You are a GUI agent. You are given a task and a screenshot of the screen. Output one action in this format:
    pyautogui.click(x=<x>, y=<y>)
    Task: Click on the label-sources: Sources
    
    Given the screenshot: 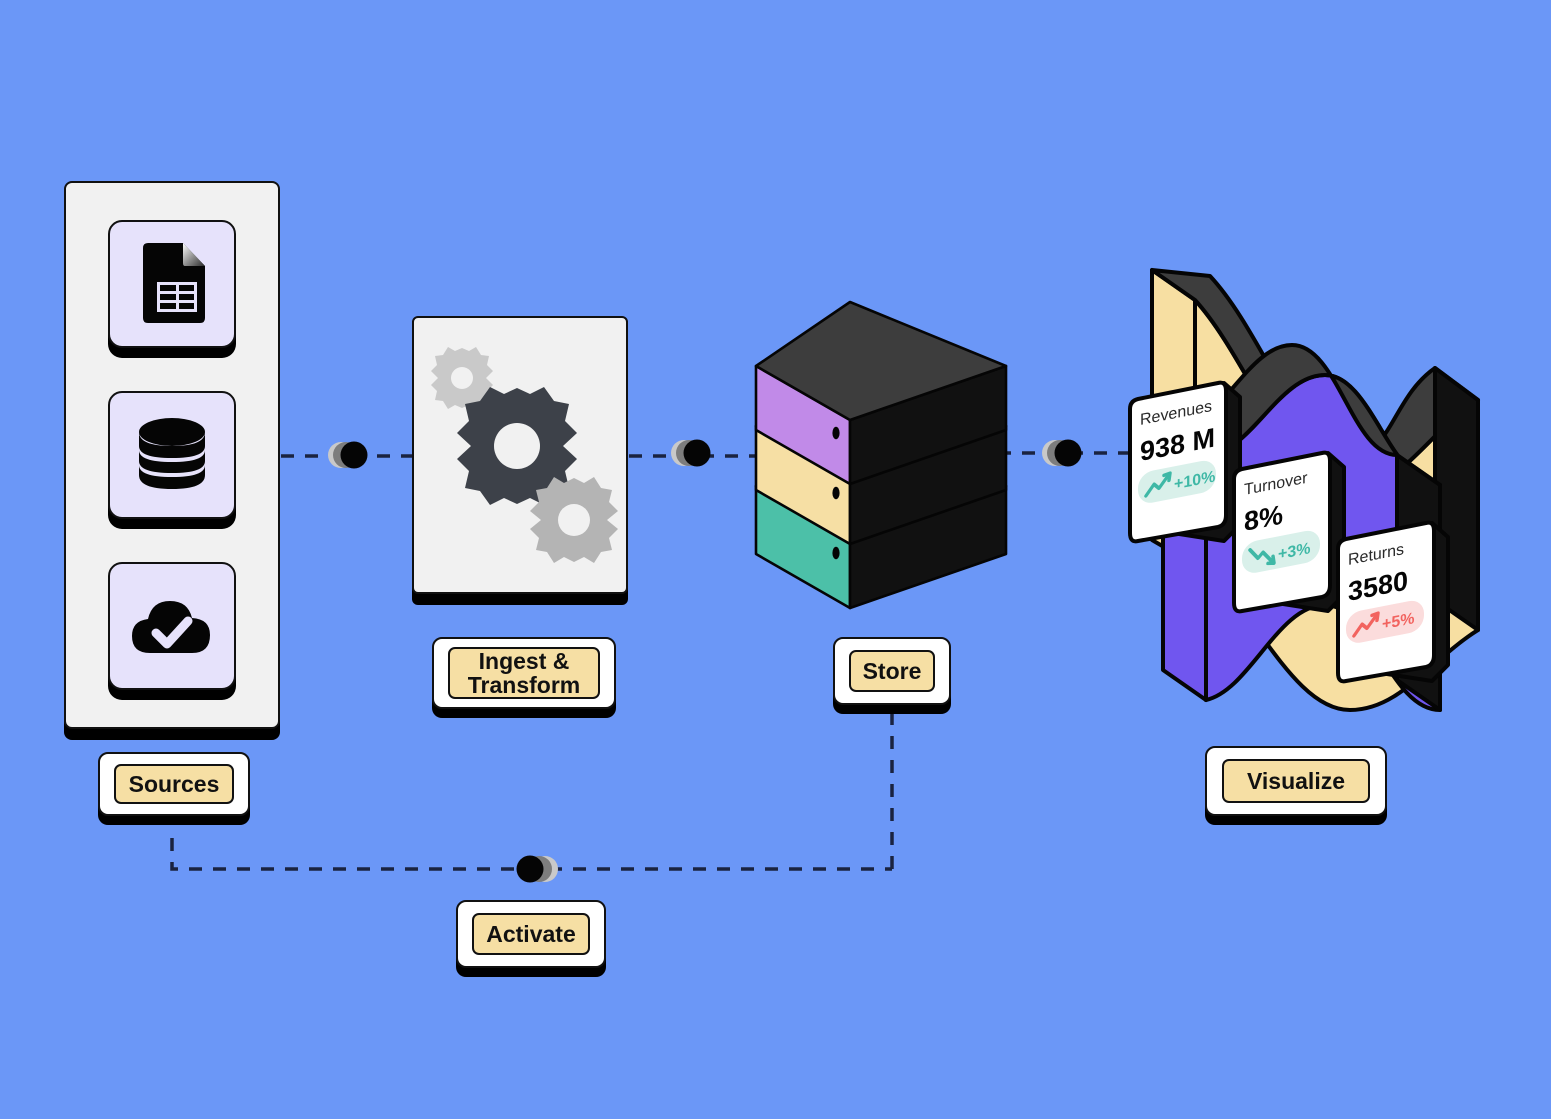 What is the action you would take?
    pyautogui.click(x=174, y=784)
    